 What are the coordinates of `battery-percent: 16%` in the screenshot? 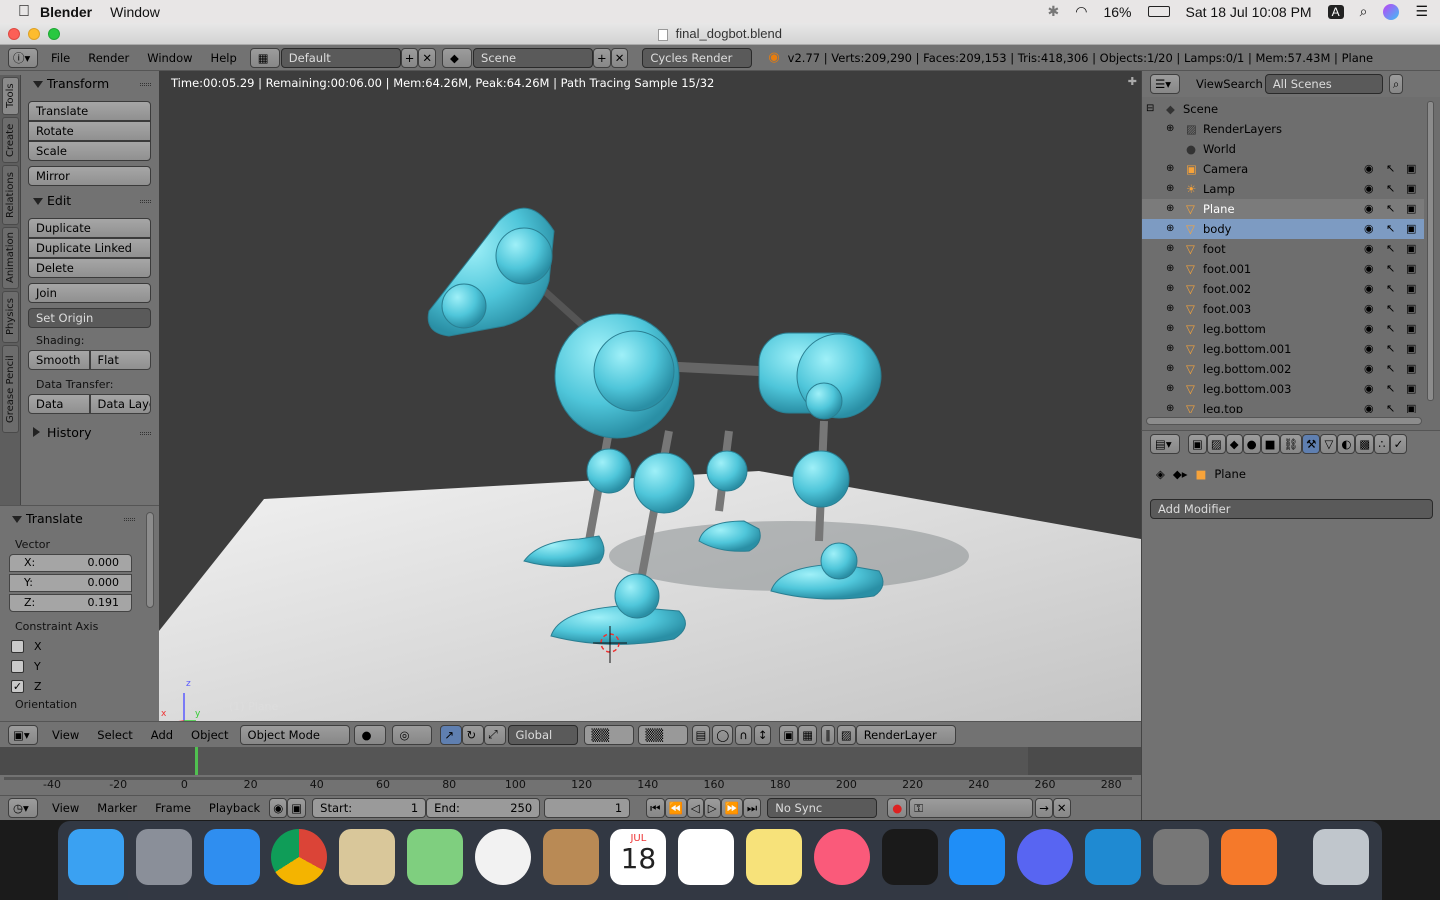 It's located at (1117, 12).